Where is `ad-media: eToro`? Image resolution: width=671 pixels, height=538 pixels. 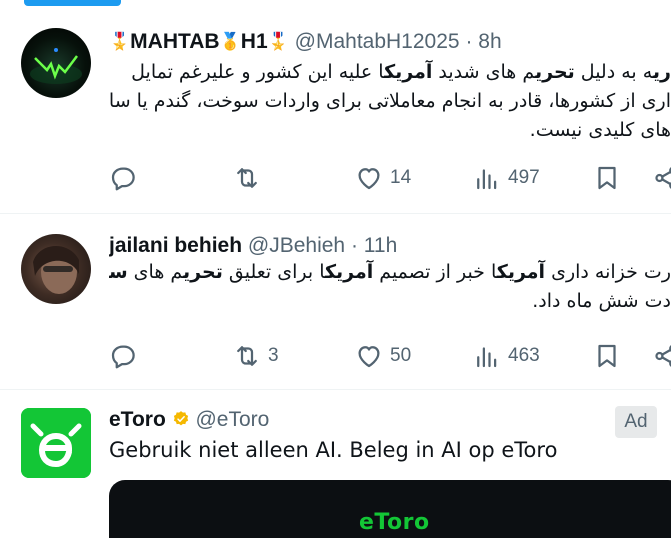 ad-media: eToro is located at coordinates (390, 509).